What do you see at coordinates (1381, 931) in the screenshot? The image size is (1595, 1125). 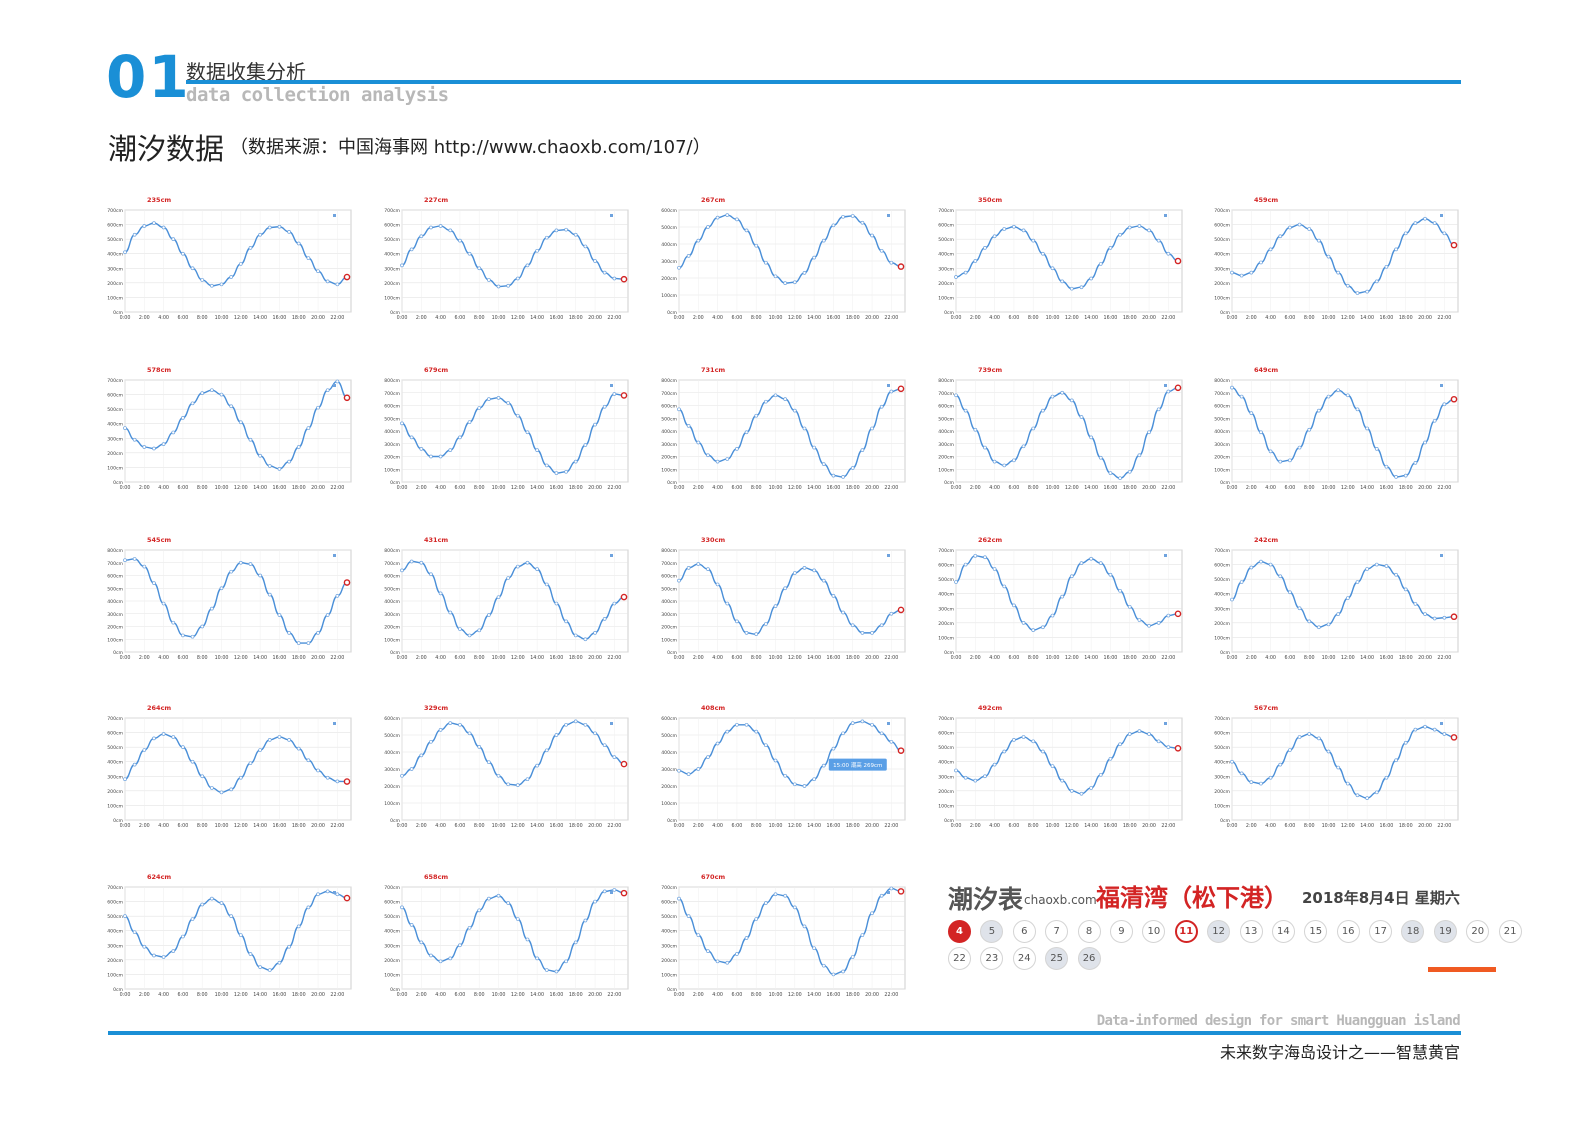 I see `date-17: 17` at bounding box center [1381, 931].